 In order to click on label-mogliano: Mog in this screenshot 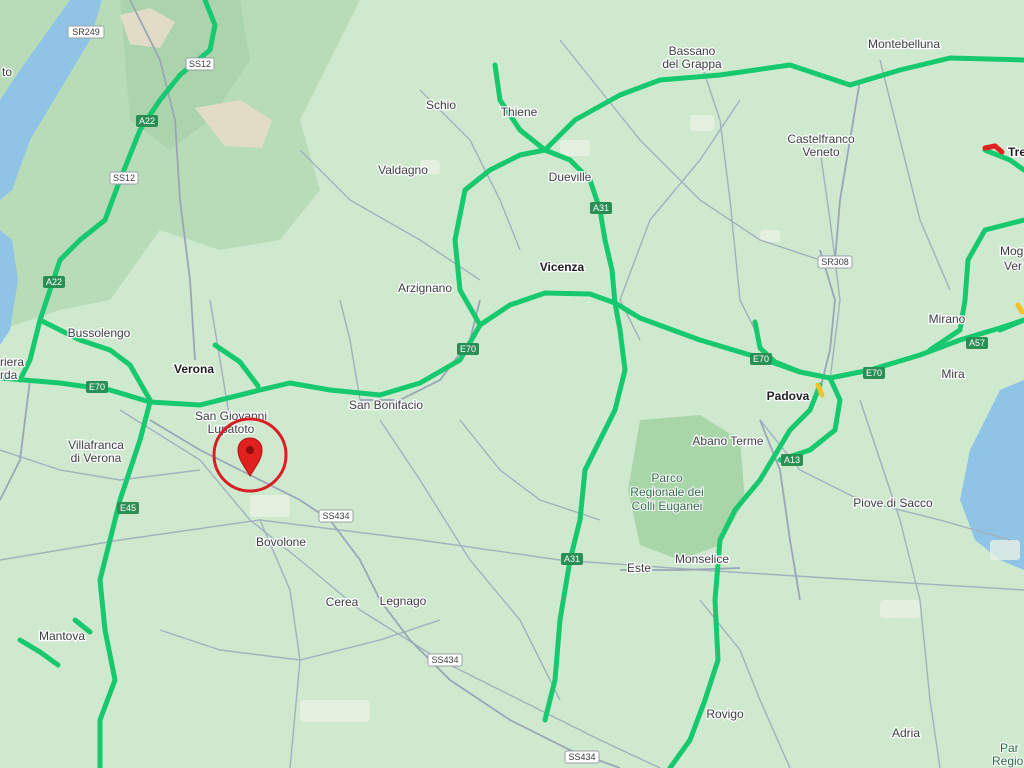, I will do `click(1011, 251)`.